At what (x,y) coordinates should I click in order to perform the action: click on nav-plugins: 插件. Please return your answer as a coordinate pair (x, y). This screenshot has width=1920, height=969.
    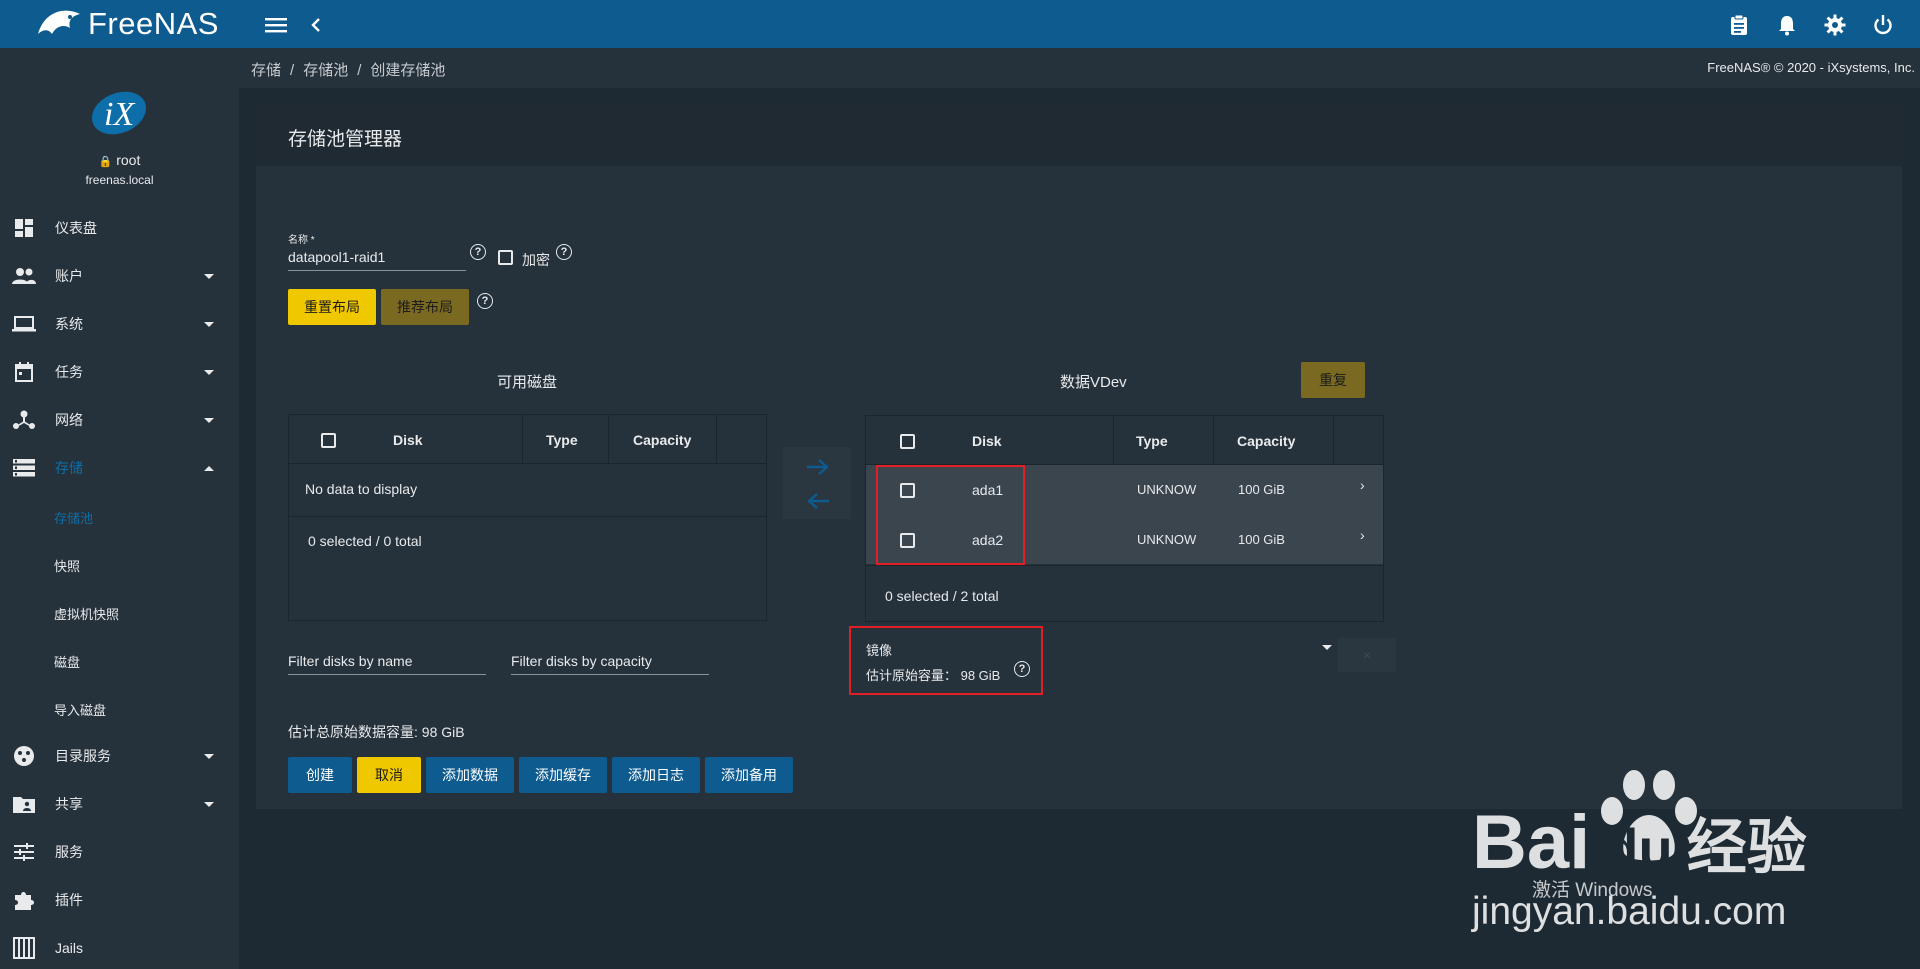
    Looking at the image, I should click on (119, 900).